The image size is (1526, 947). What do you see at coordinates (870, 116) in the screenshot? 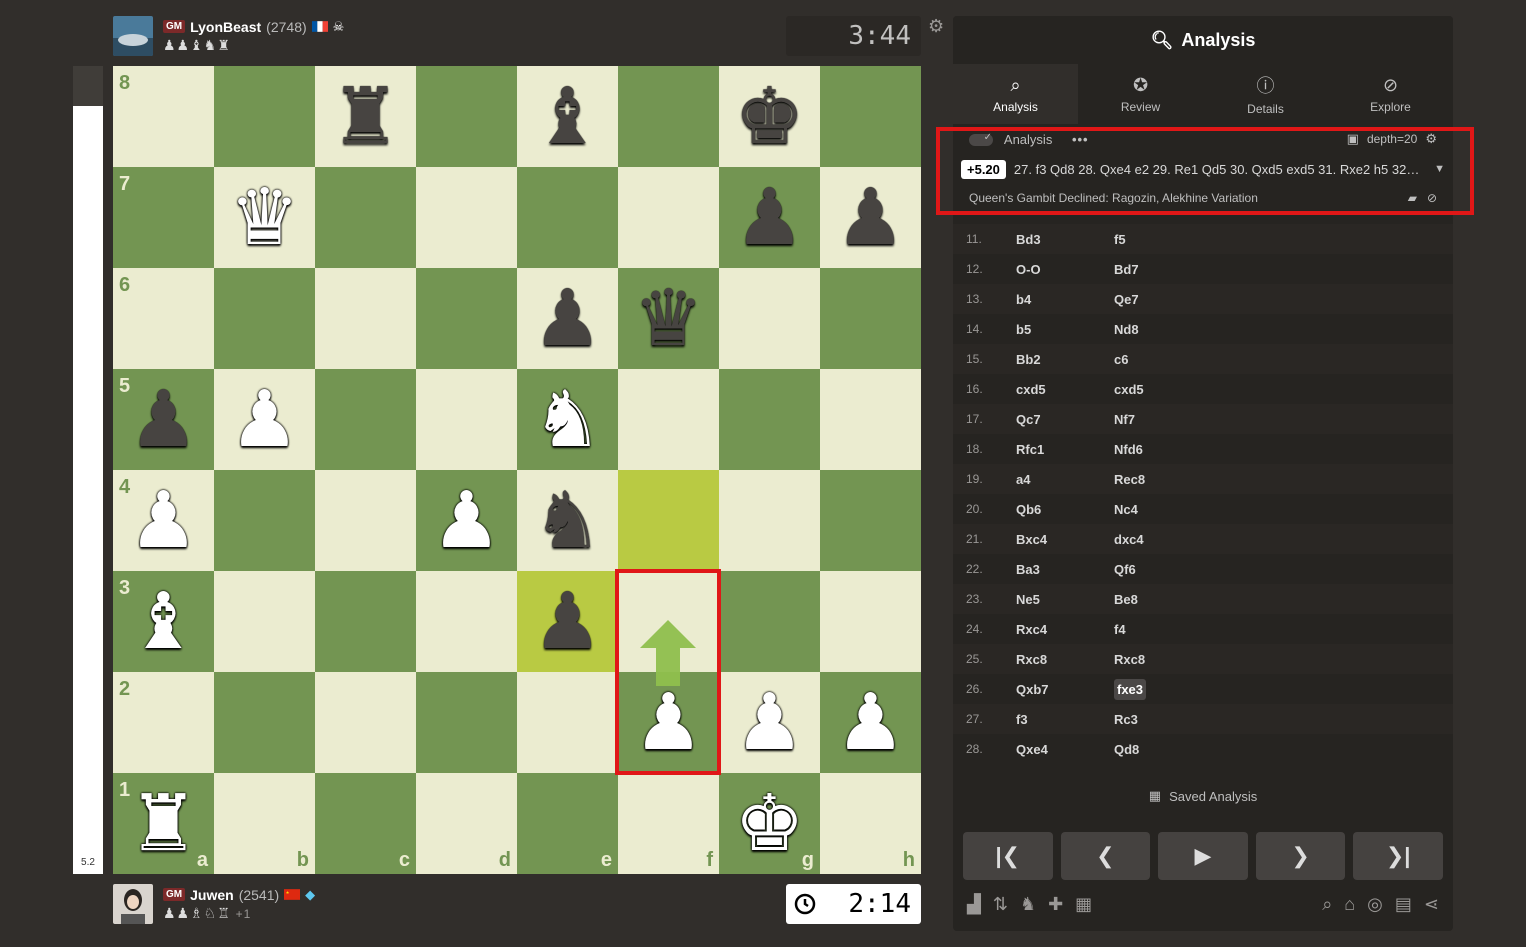
I see `square-h8` at bounding box center [870, 116].